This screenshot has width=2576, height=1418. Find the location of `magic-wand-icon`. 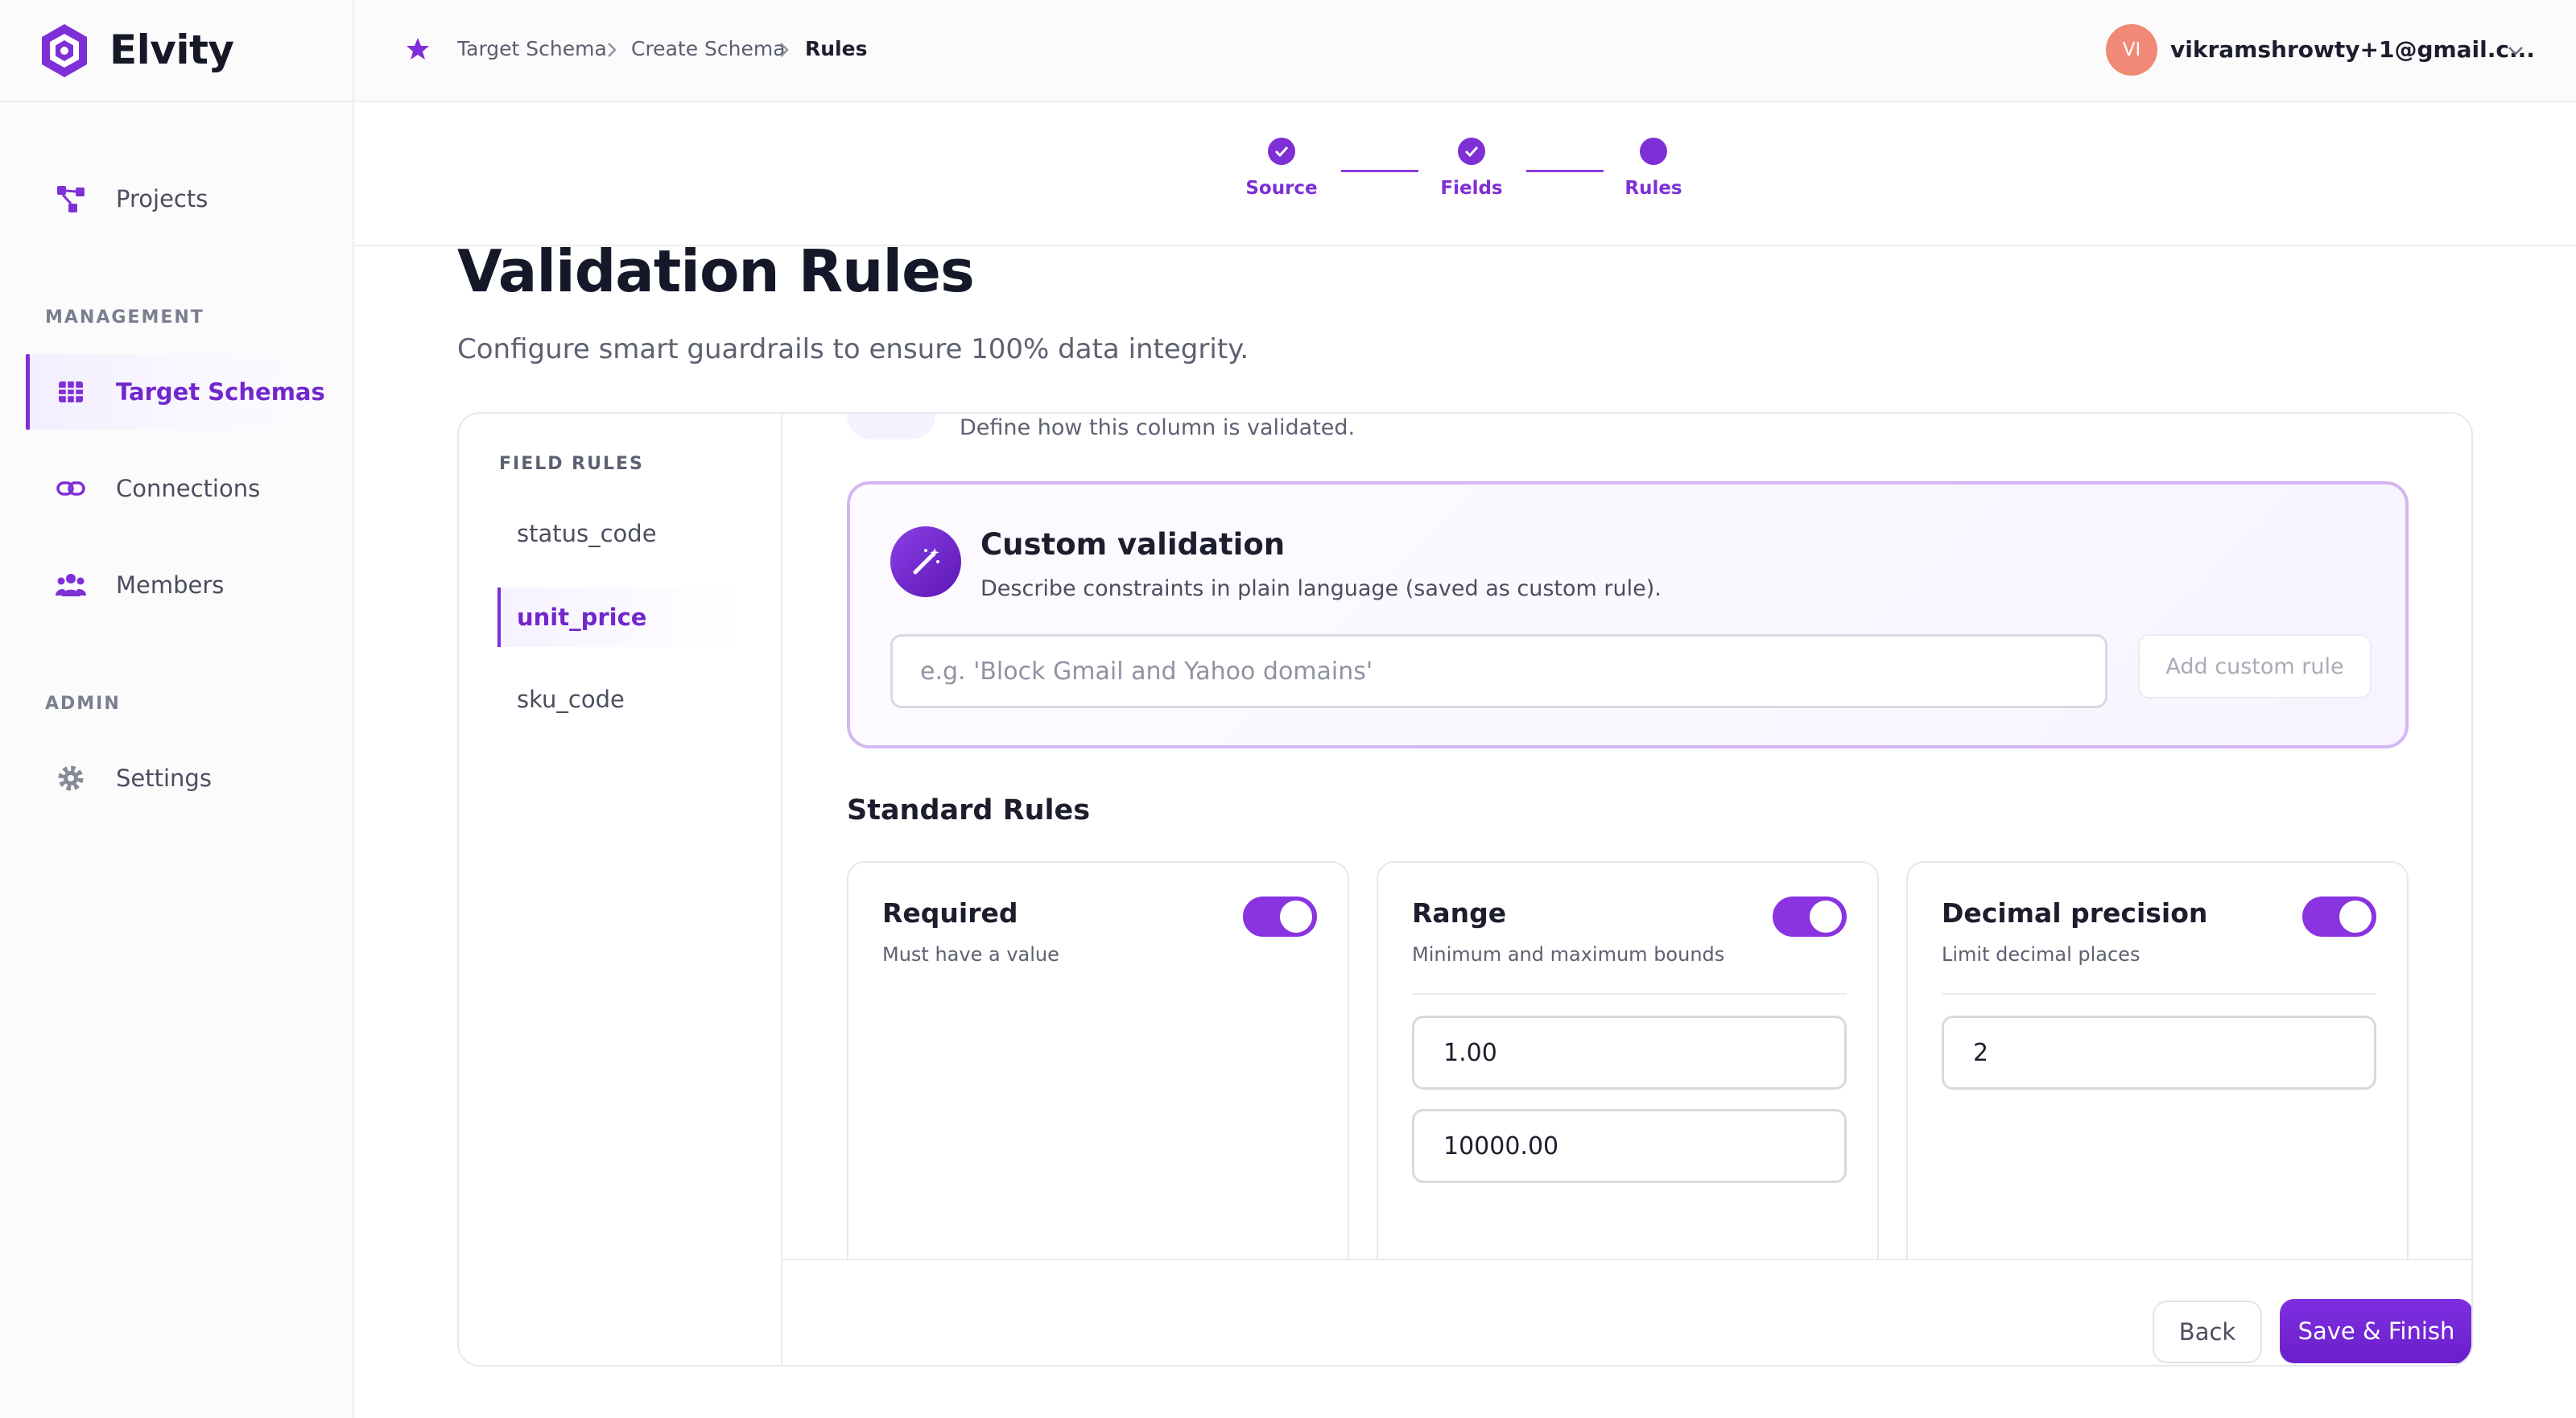

magic-wand-icon is located at coordinates (926, 561).